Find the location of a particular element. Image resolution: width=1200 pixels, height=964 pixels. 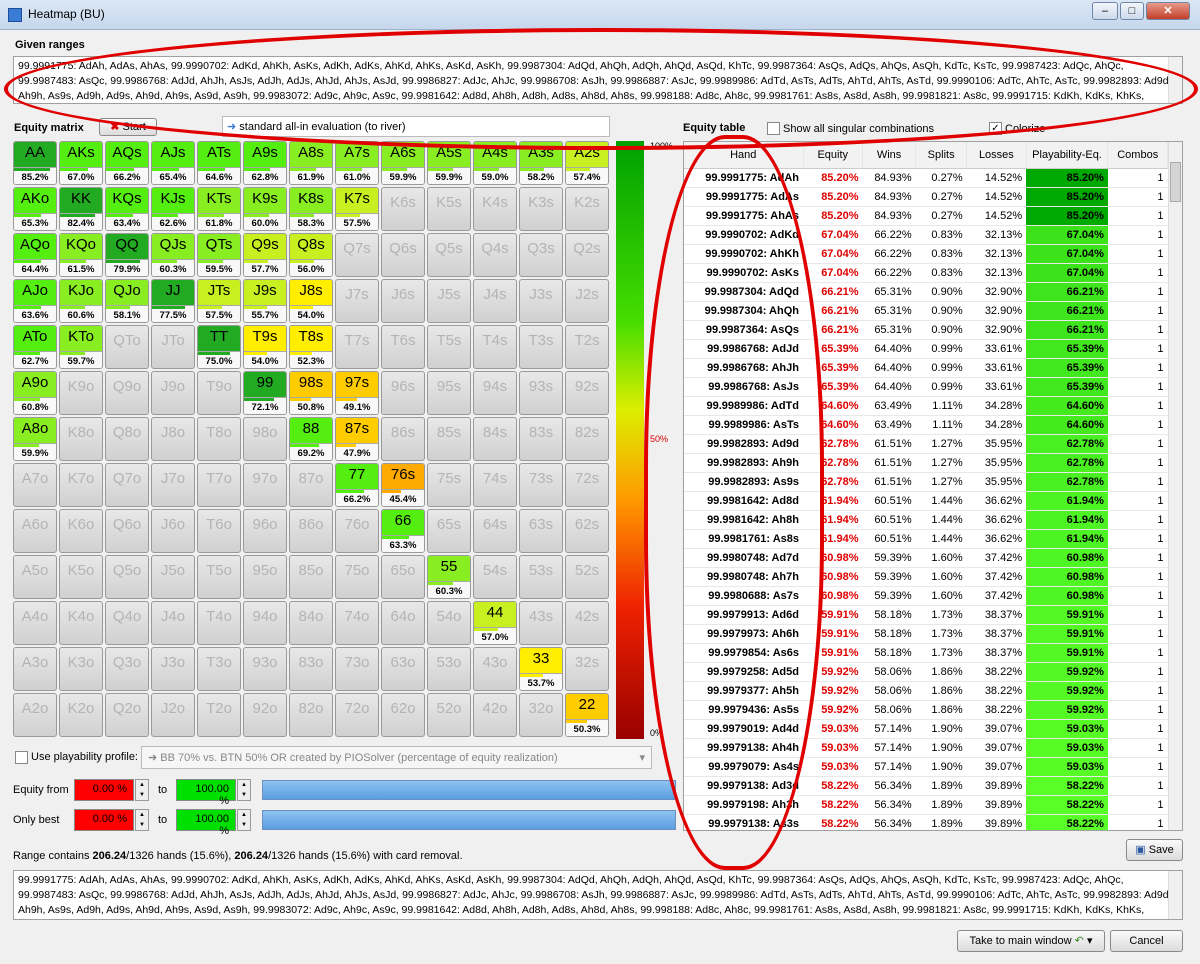

matrix-cell: 65s is located at coordinates (449, 531).